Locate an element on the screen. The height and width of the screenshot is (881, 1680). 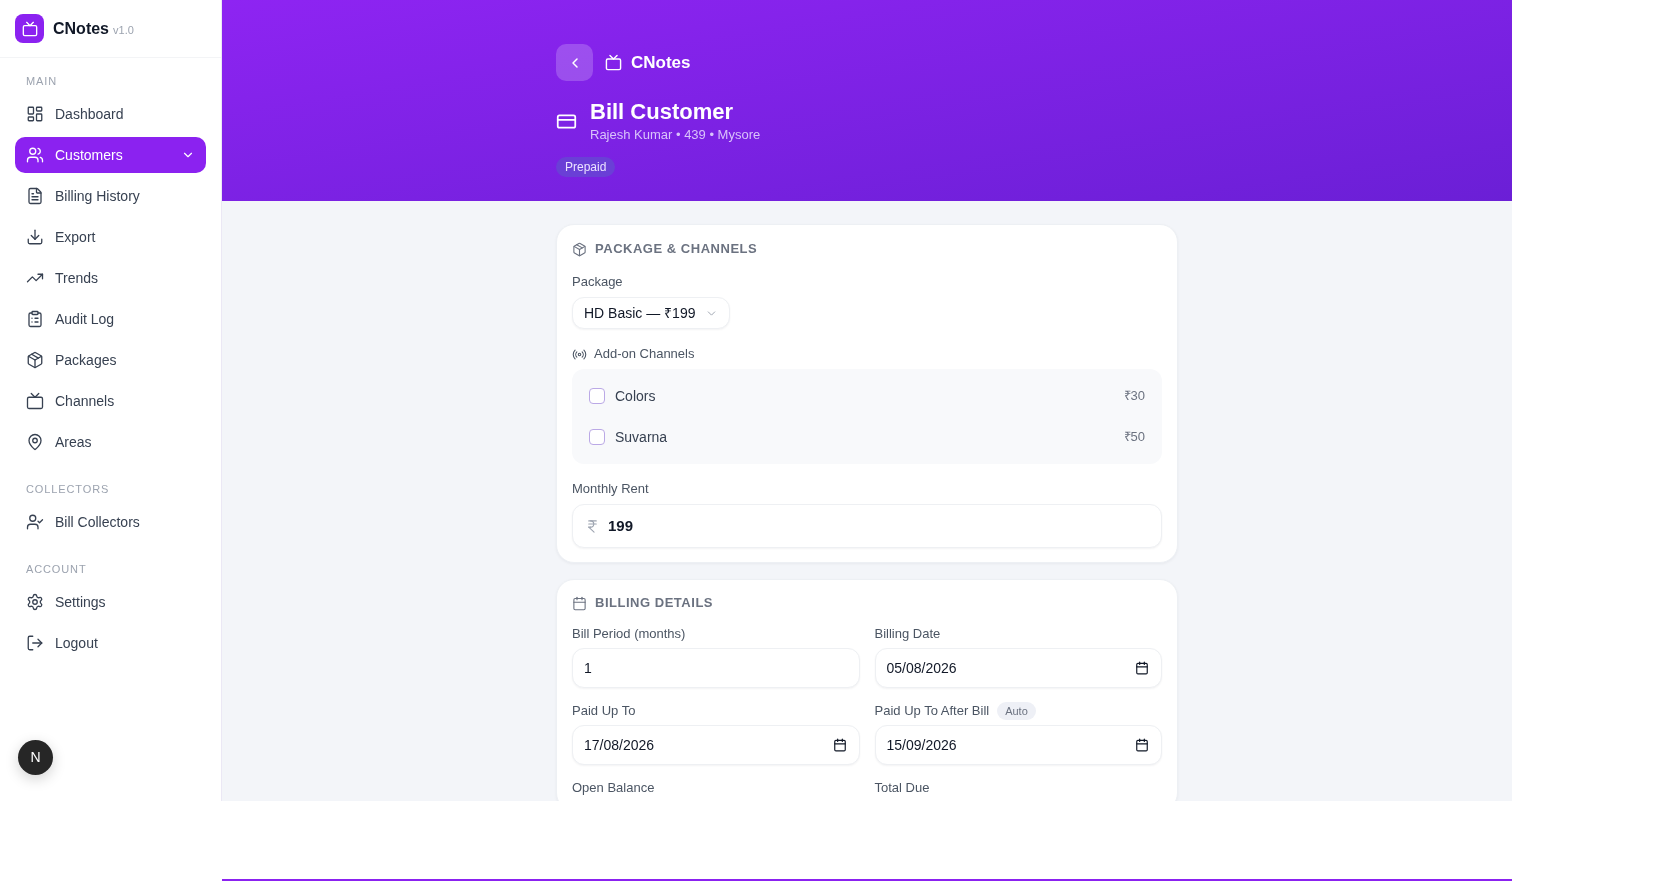
channel-price: ₹50 is located at coordinates (1134, 437).